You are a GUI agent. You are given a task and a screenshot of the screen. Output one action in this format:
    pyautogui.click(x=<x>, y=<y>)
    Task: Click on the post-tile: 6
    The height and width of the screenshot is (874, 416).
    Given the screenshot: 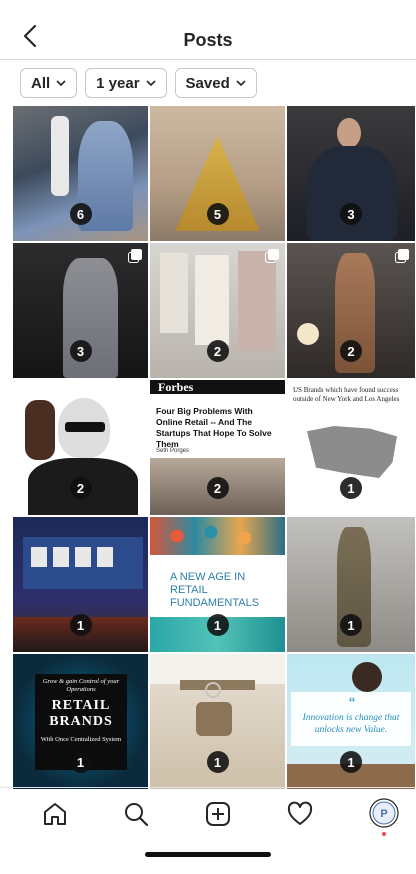 What is the action you would take?
    pyautogui.click(x=80, y=173)
    